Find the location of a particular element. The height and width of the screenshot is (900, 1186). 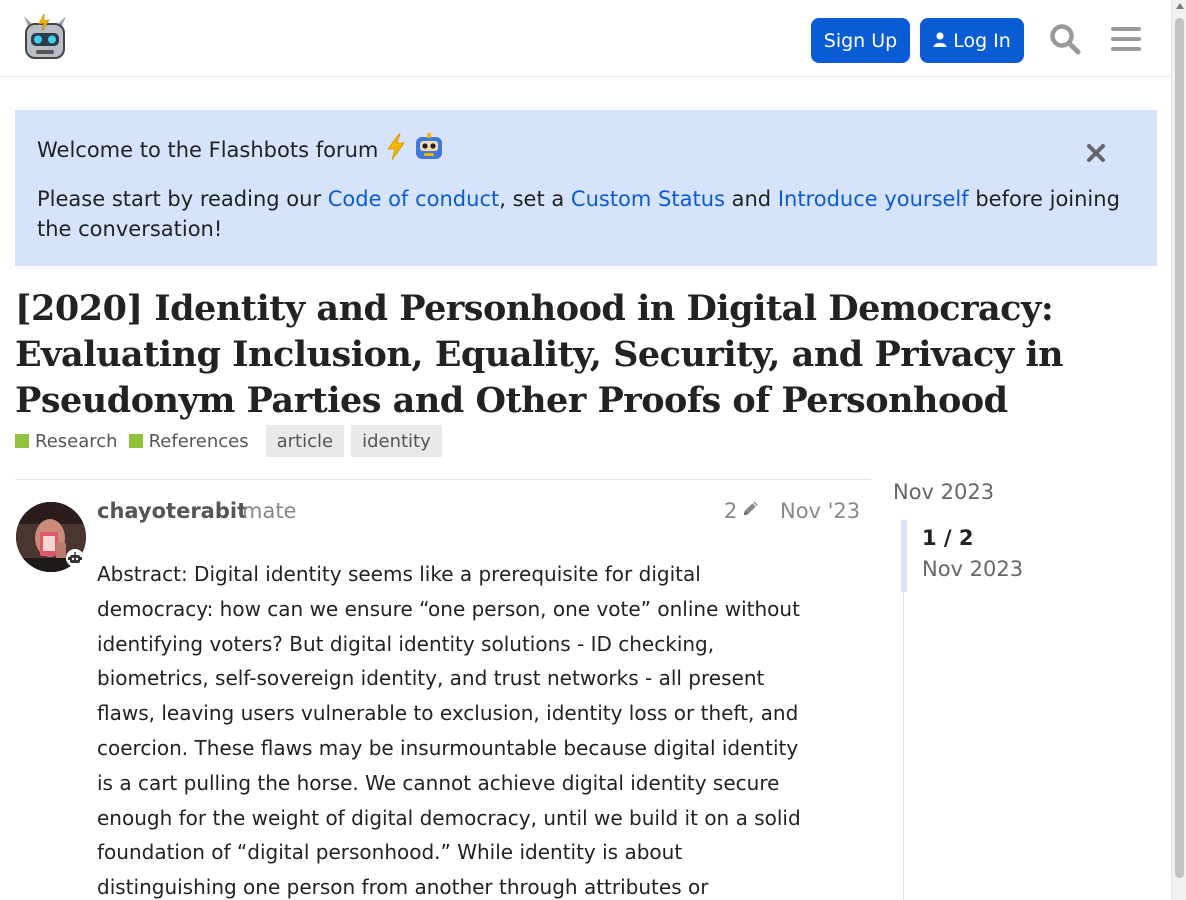

page-scrollbar is located at coordinates (1178, 450).